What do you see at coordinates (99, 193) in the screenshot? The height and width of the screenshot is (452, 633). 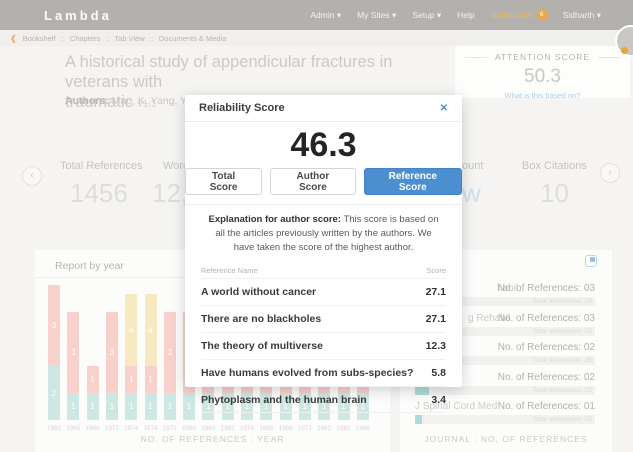 I see `stat-total-references-value: 1456` at bounding box center [99, 193].